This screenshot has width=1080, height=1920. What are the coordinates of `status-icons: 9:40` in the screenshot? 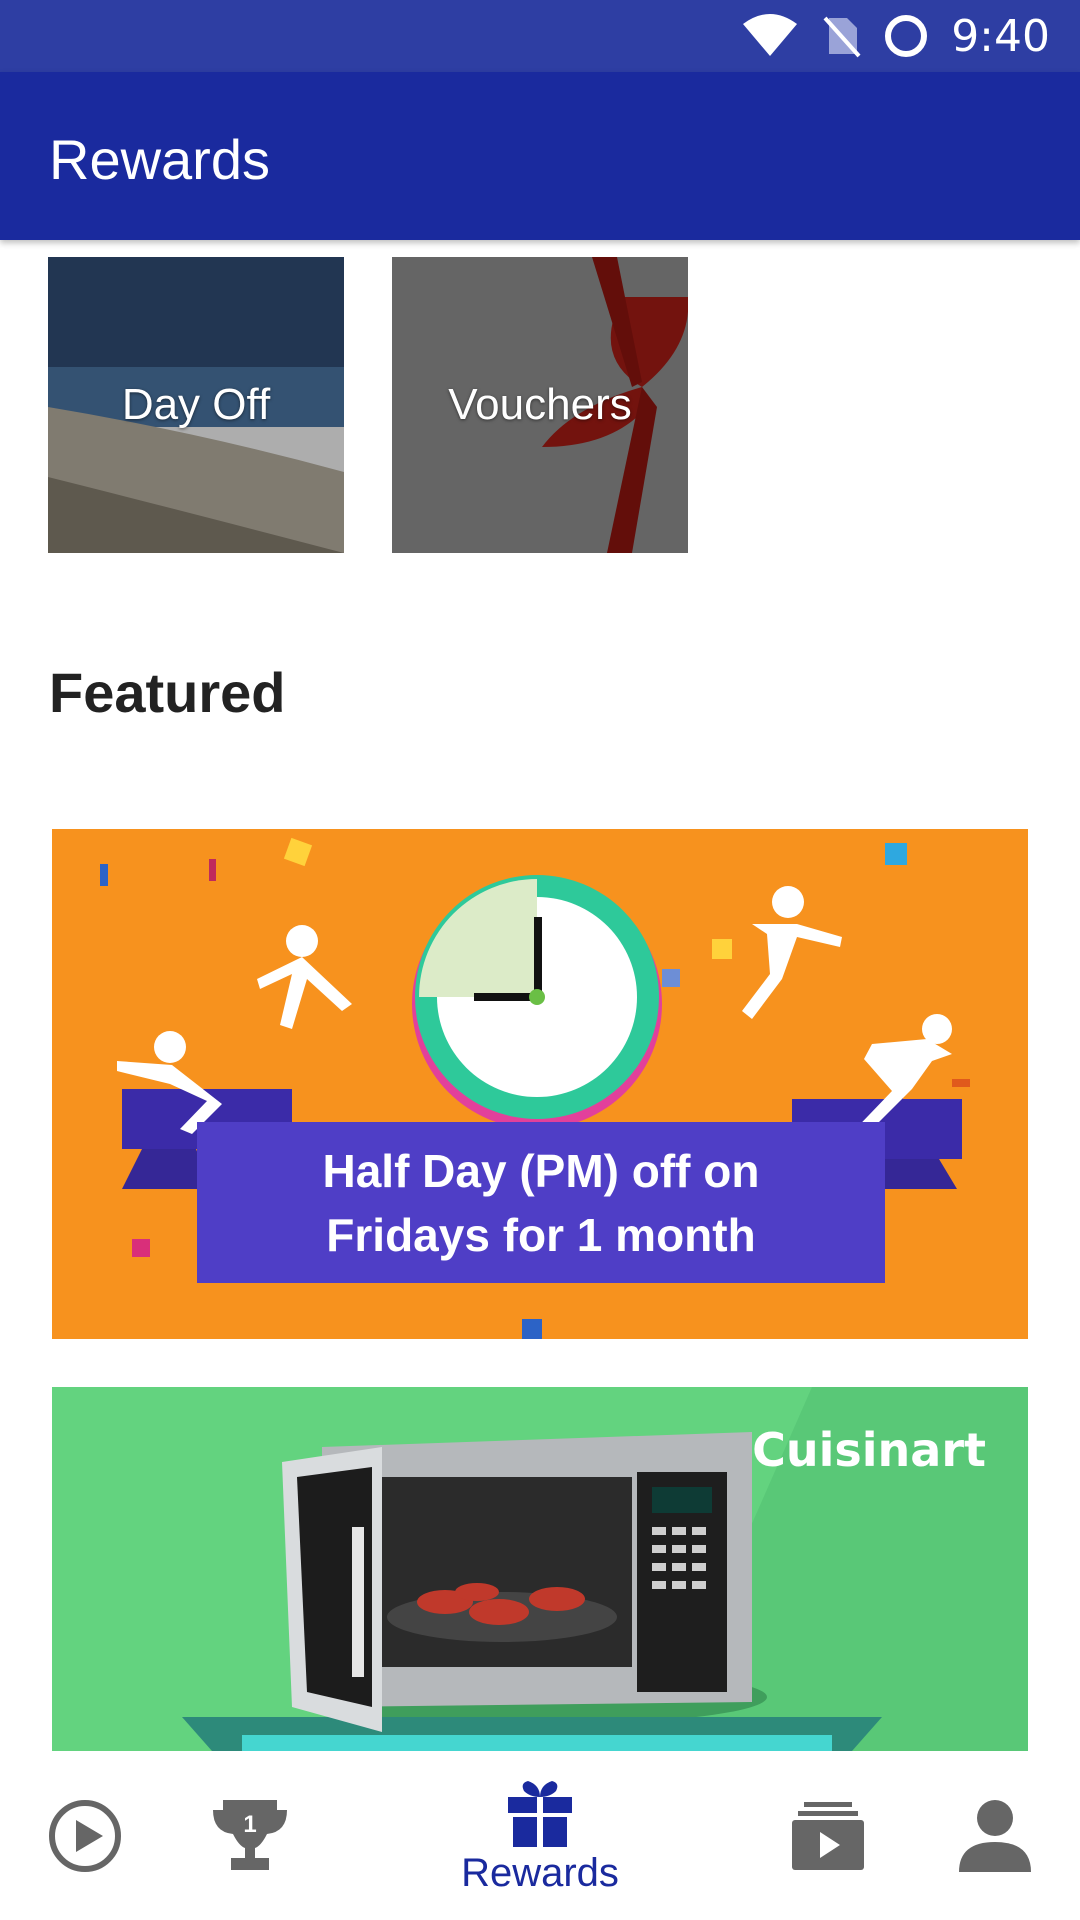 It's located at (895, 36).